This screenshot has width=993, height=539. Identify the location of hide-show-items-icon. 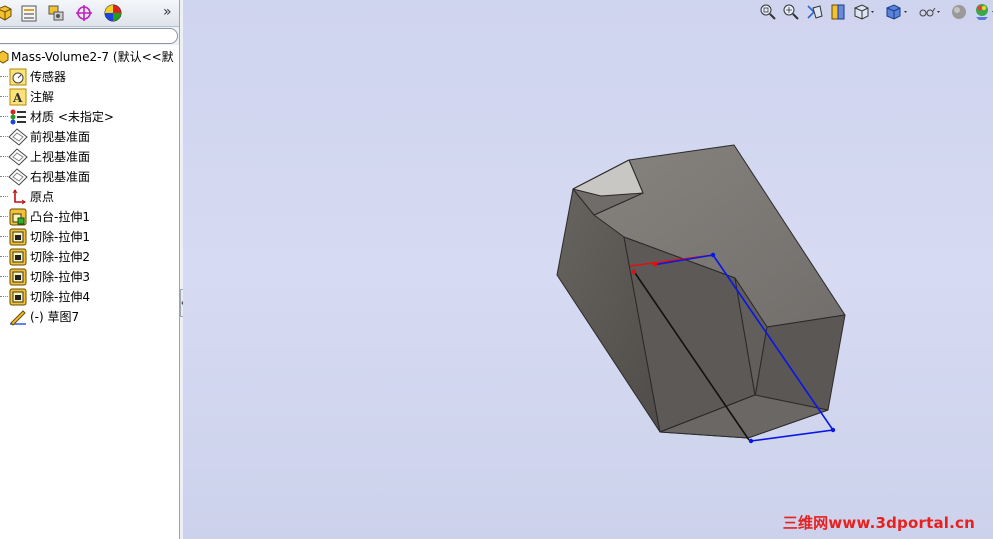
(930, 12).